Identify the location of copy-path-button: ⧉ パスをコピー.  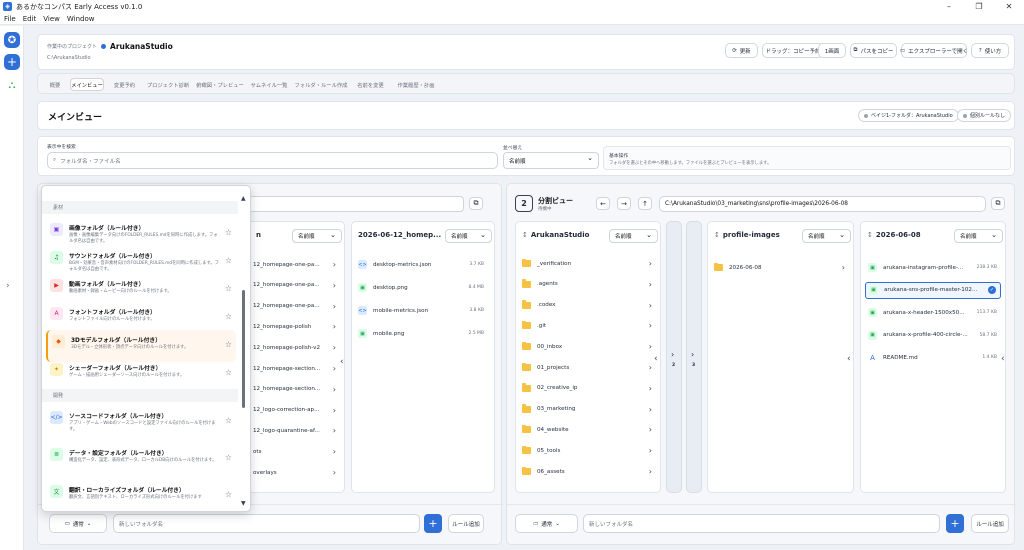
(873, 50).